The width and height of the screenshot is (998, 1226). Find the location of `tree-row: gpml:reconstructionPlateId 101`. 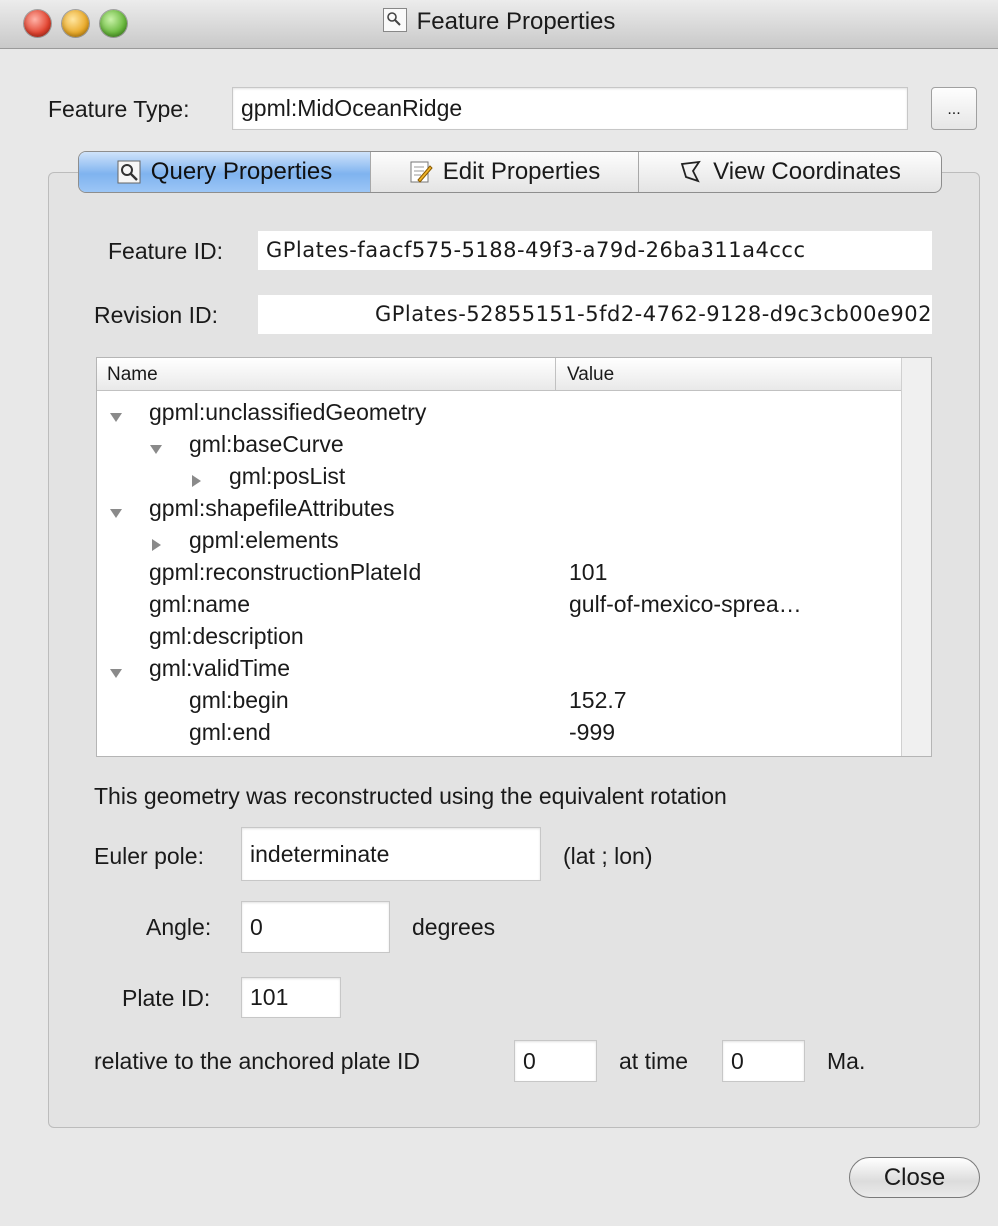

tree-row: gpml:reconstructionPlateId 101 is located at coordinates (499, 572).